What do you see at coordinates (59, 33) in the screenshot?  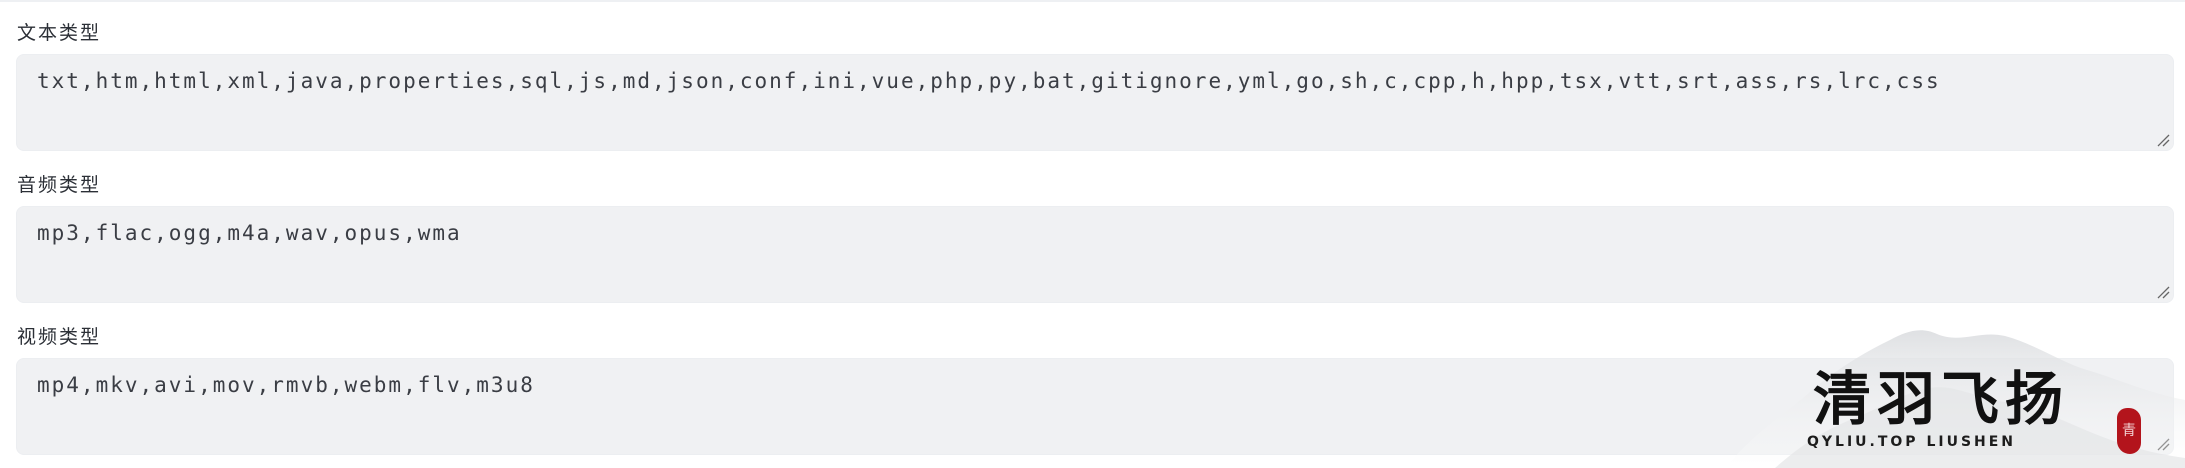 I see `text-types-label: 文本类型` at bounding box center [59, 33].